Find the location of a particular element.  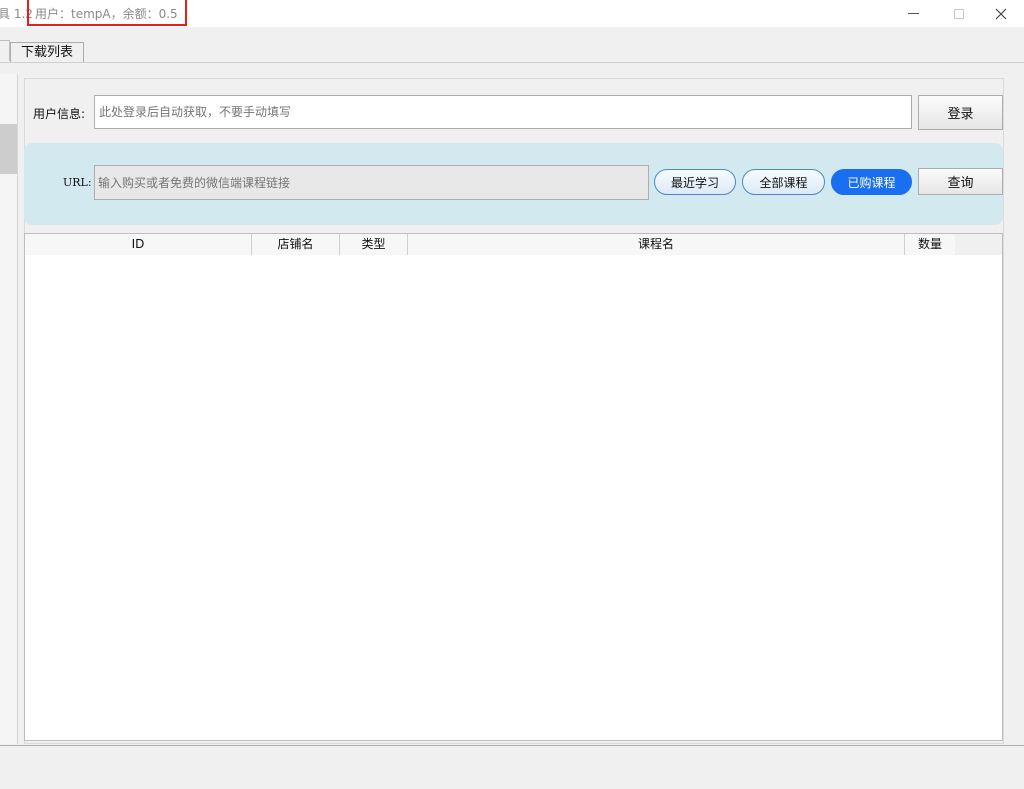

column-header-id: ID is located at coordinates (138, 244).